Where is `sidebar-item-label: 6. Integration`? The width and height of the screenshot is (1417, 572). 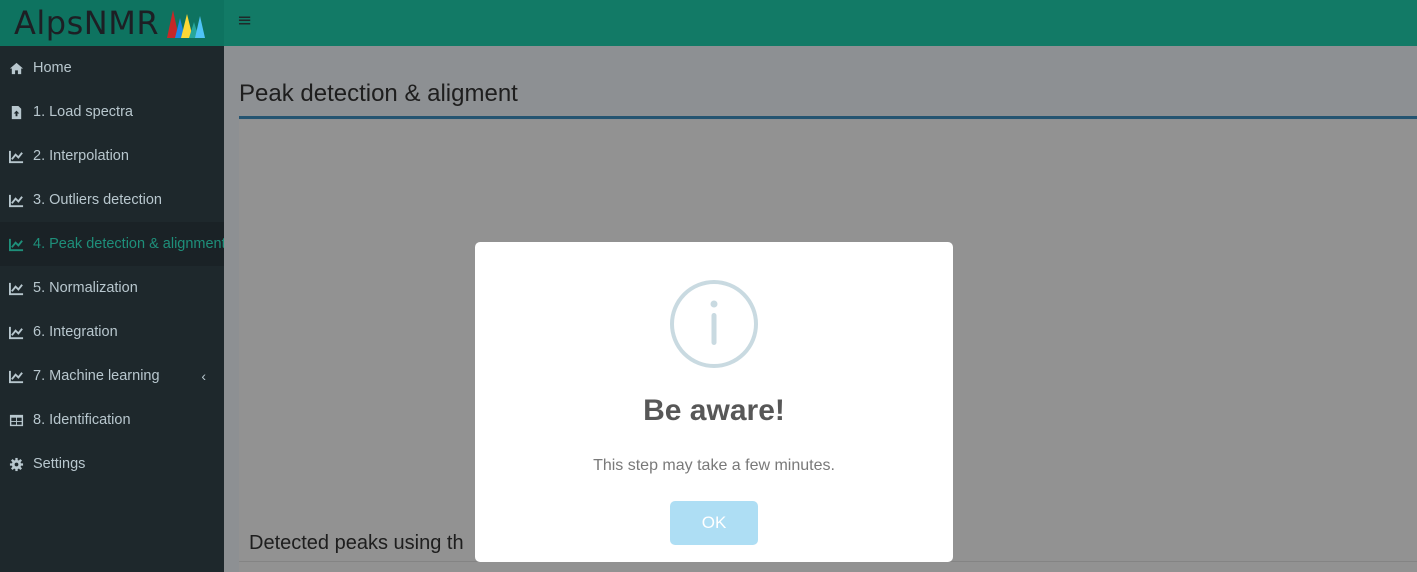 sidebar-item-label: 6. Integration is located at coordinates (75, 332).